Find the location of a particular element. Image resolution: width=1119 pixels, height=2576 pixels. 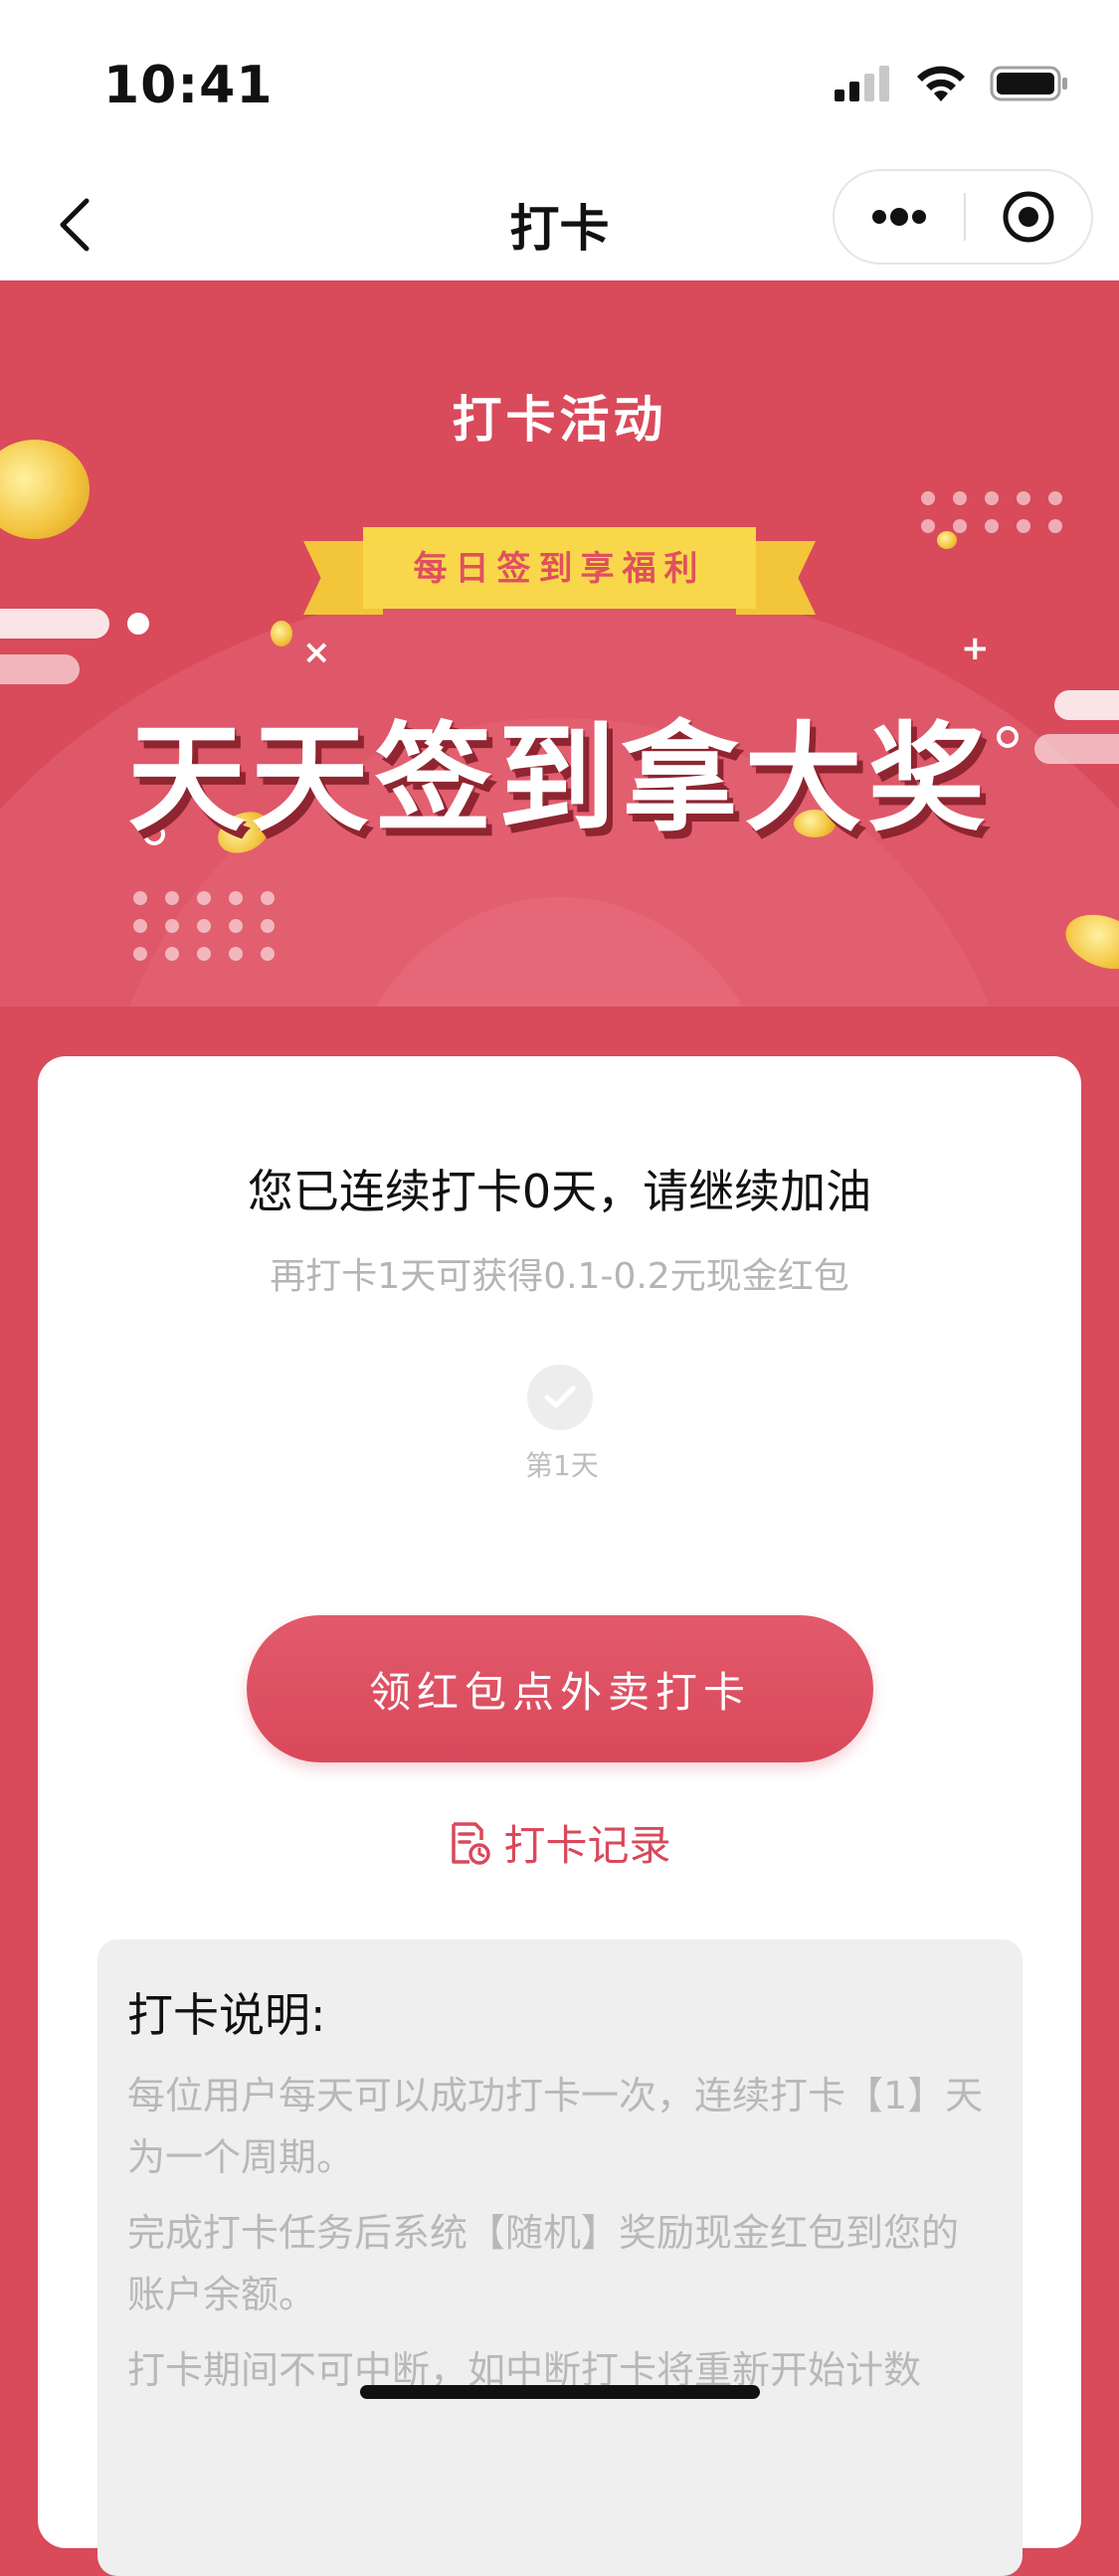

miniprogram-capsule is located at coordinates (963, 217).